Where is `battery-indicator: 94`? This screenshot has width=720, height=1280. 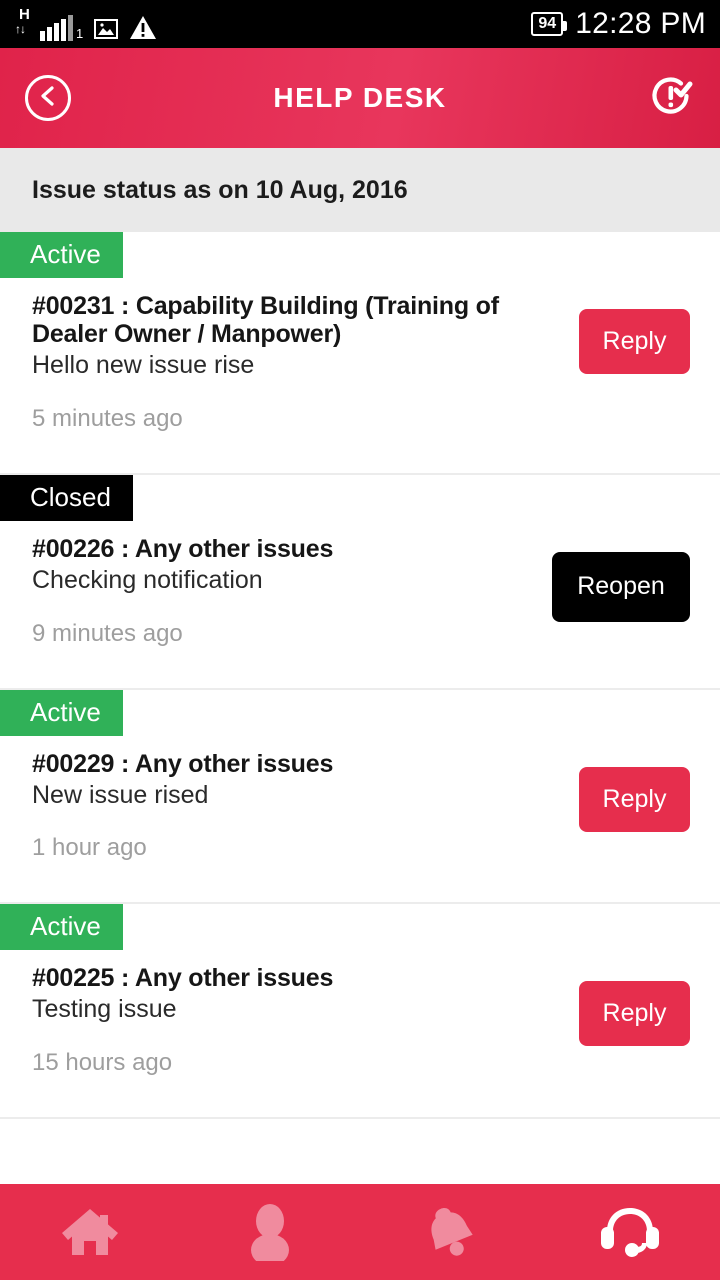
battery-indicator: 94 is located at coordinates (549, 24).